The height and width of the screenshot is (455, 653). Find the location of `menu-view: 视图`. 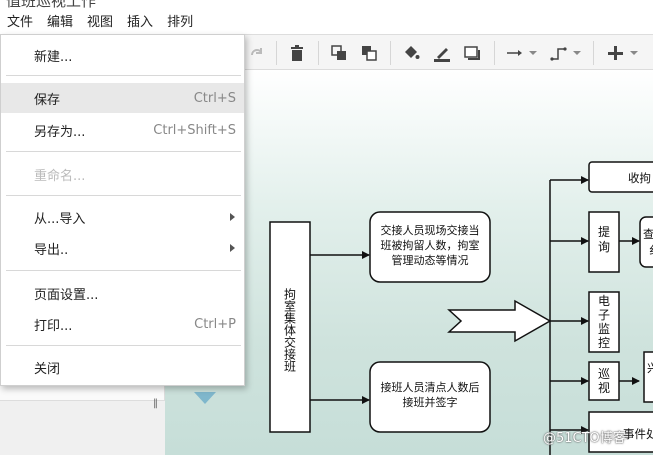

menu-view: 视图 is located at coordinates (100, 20).